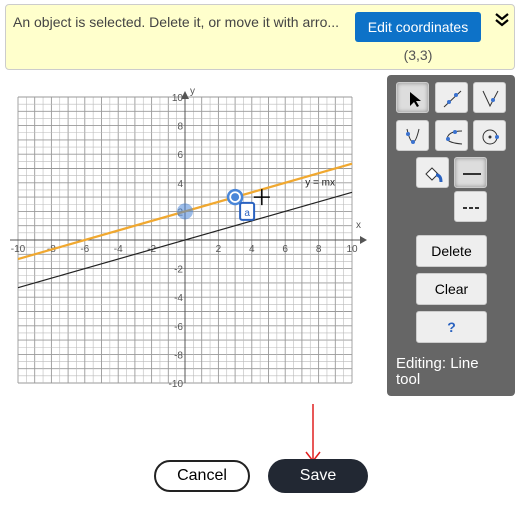 This screenshot has height=505, width=520. What do you see at coordinates (178, 298) in the screenshot?
I see `y-tick-label: -4` at bounding box center [178, 298].